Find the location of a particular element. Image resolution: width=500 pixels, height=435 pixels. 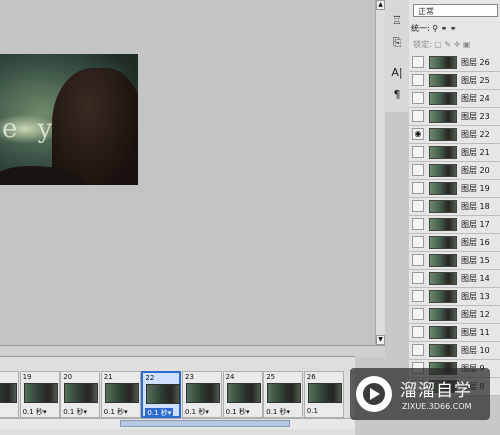

visibility-eye-icon: ◉ is located at coordinates (418, 134).